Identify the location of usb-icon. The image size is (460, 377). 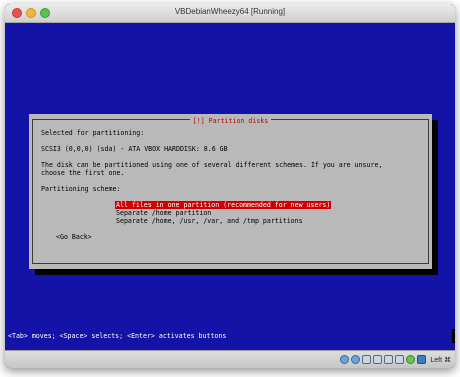
(367, 359).